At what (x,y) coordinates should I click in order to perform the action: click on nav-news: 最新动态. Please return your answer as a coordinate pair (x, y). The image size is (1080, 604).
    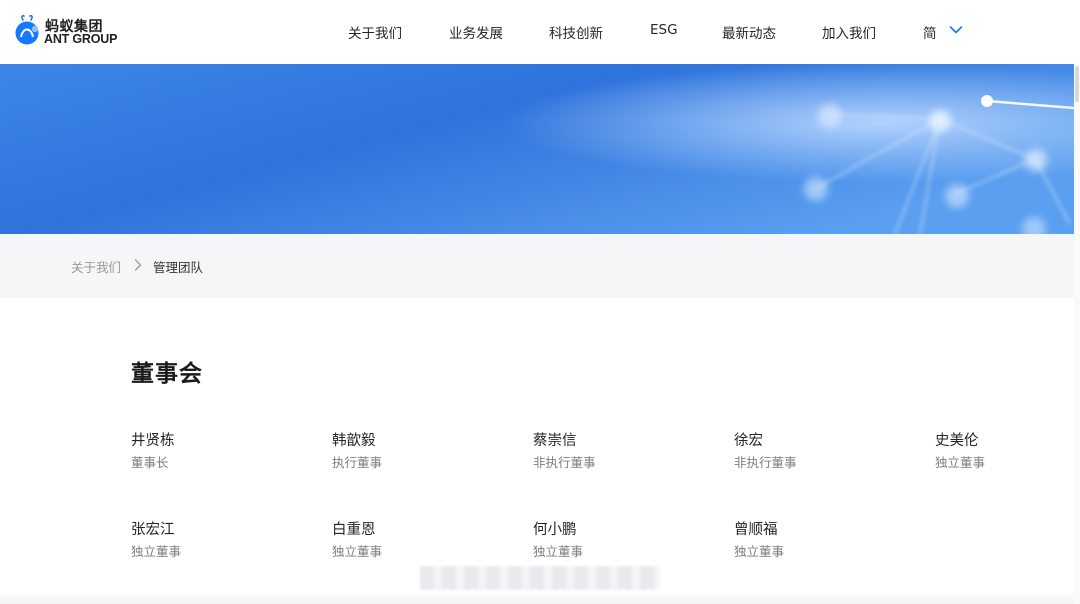
    Looking at the image, I should click on (749, 32).